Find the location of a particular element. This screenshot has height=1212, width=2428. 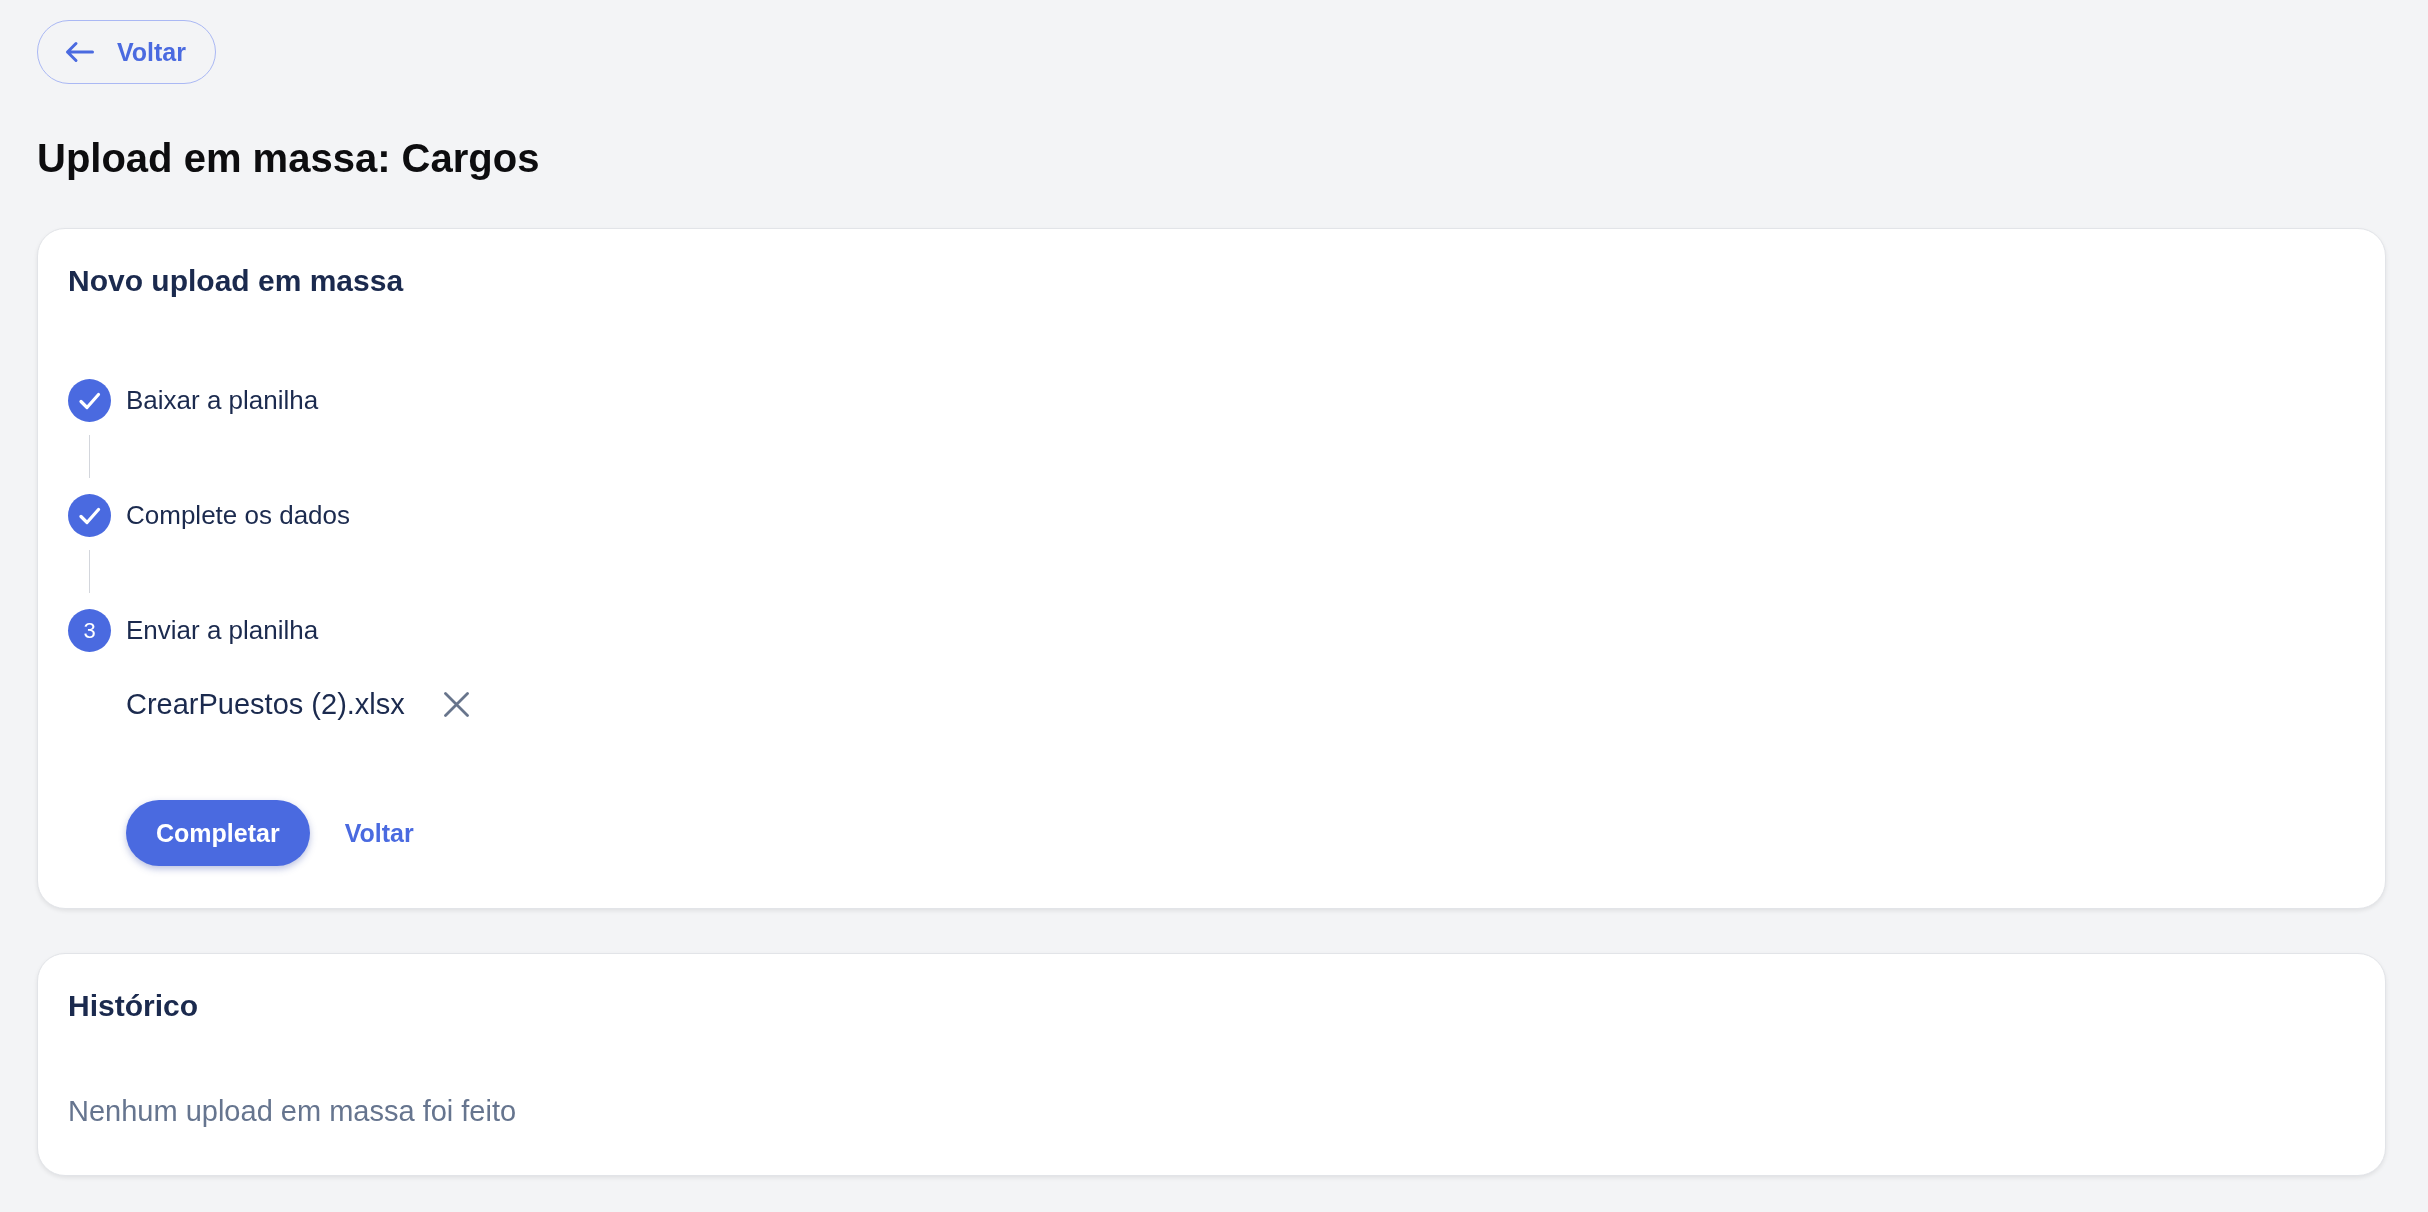

primary-button: Completar is located at coordinates (218, 833).